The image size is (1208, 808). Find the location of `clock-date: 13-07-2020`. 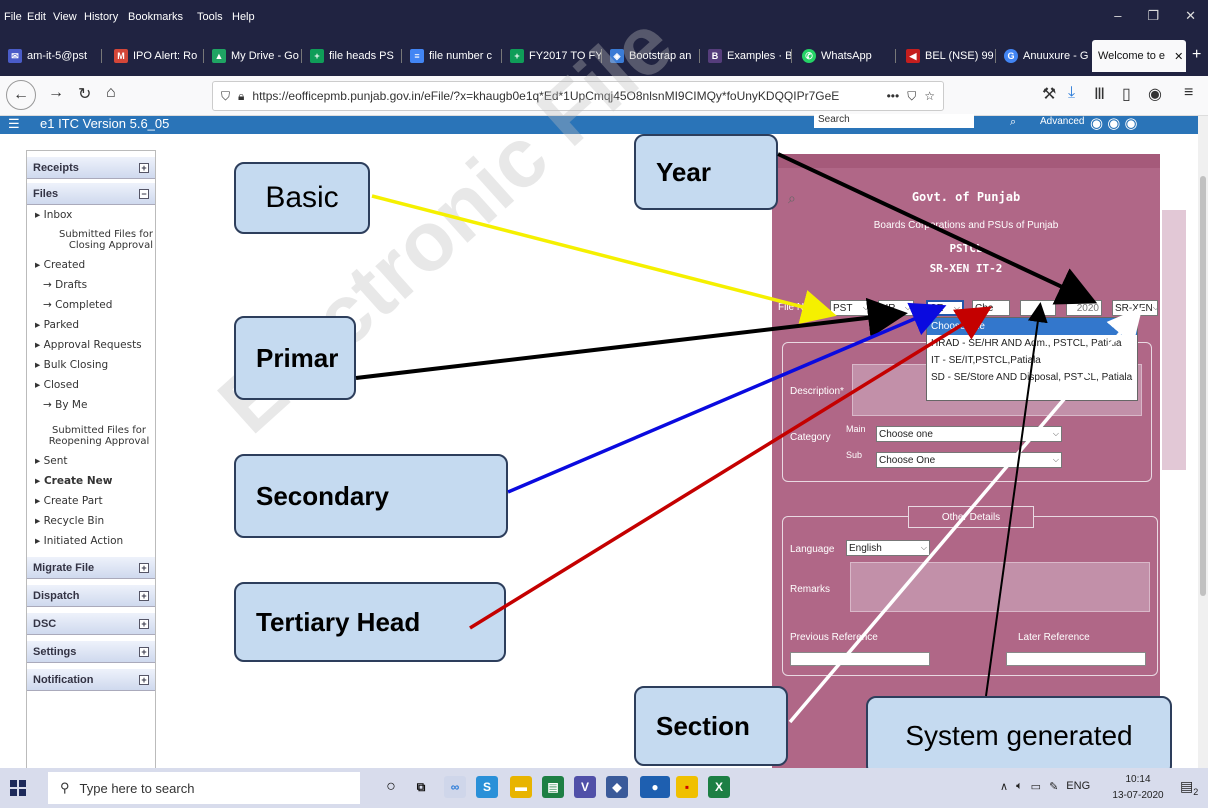

clock-date: 13-07-2020 is located at coordinates (1138, 795).